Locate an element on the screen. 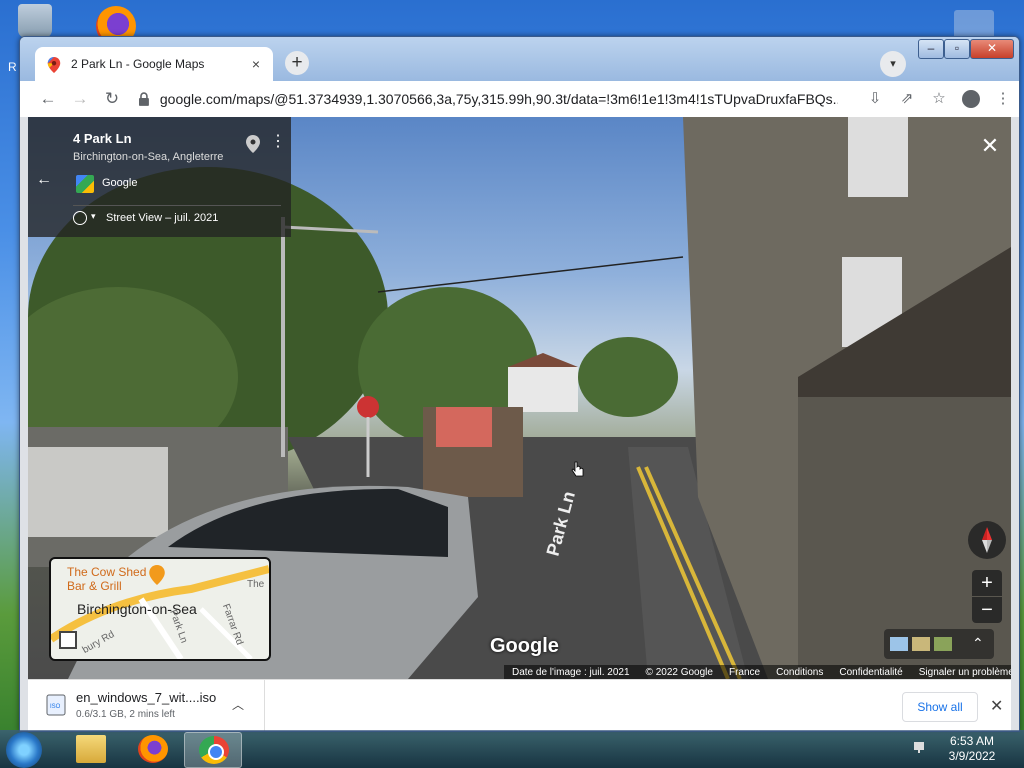 The image size is (1024, 768). download-status: 0.6/3.1 GB, 2 mins left is located at coordinates (125, 714).